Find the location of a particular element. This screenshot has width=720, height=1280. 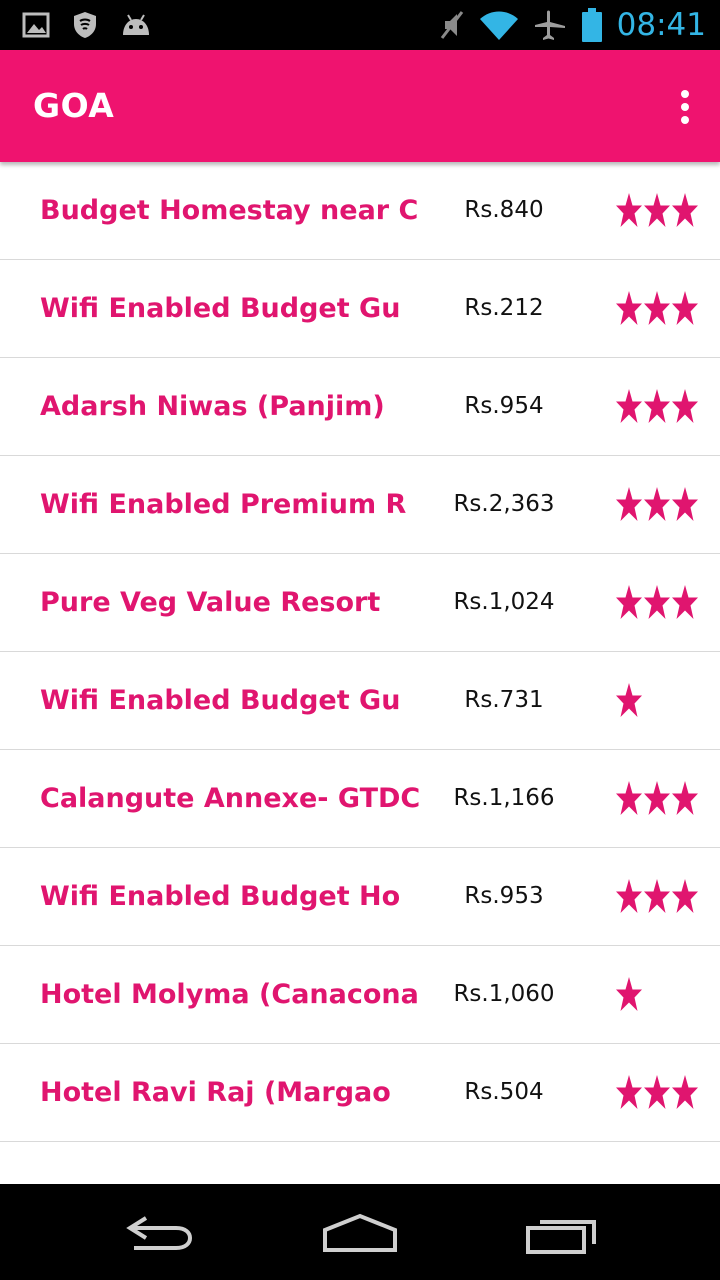

battery-icon is located at coordinates (591, 25).